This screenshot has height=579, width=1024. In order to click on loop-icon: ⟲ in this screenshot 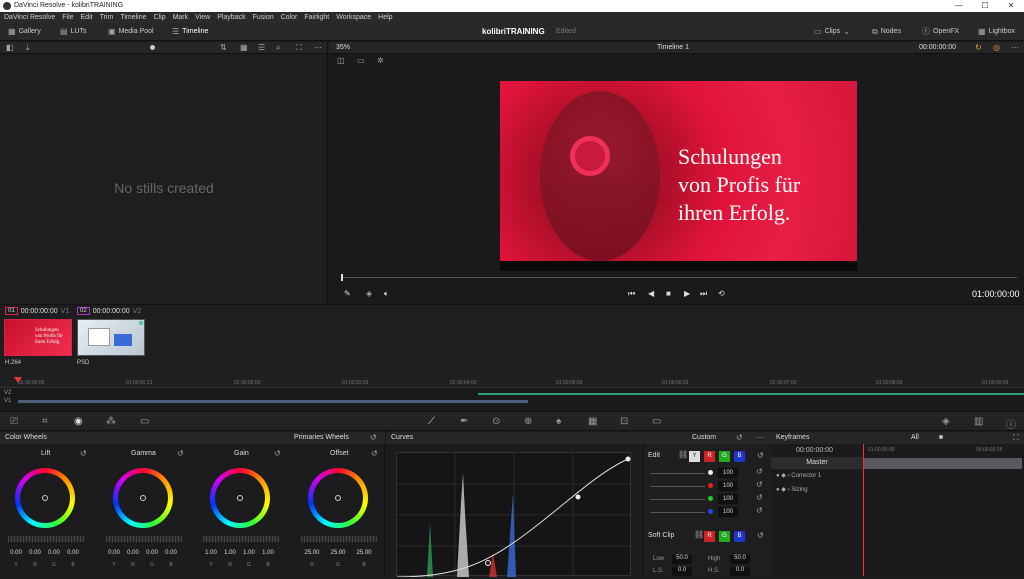, I will do `click(721, 294)`.